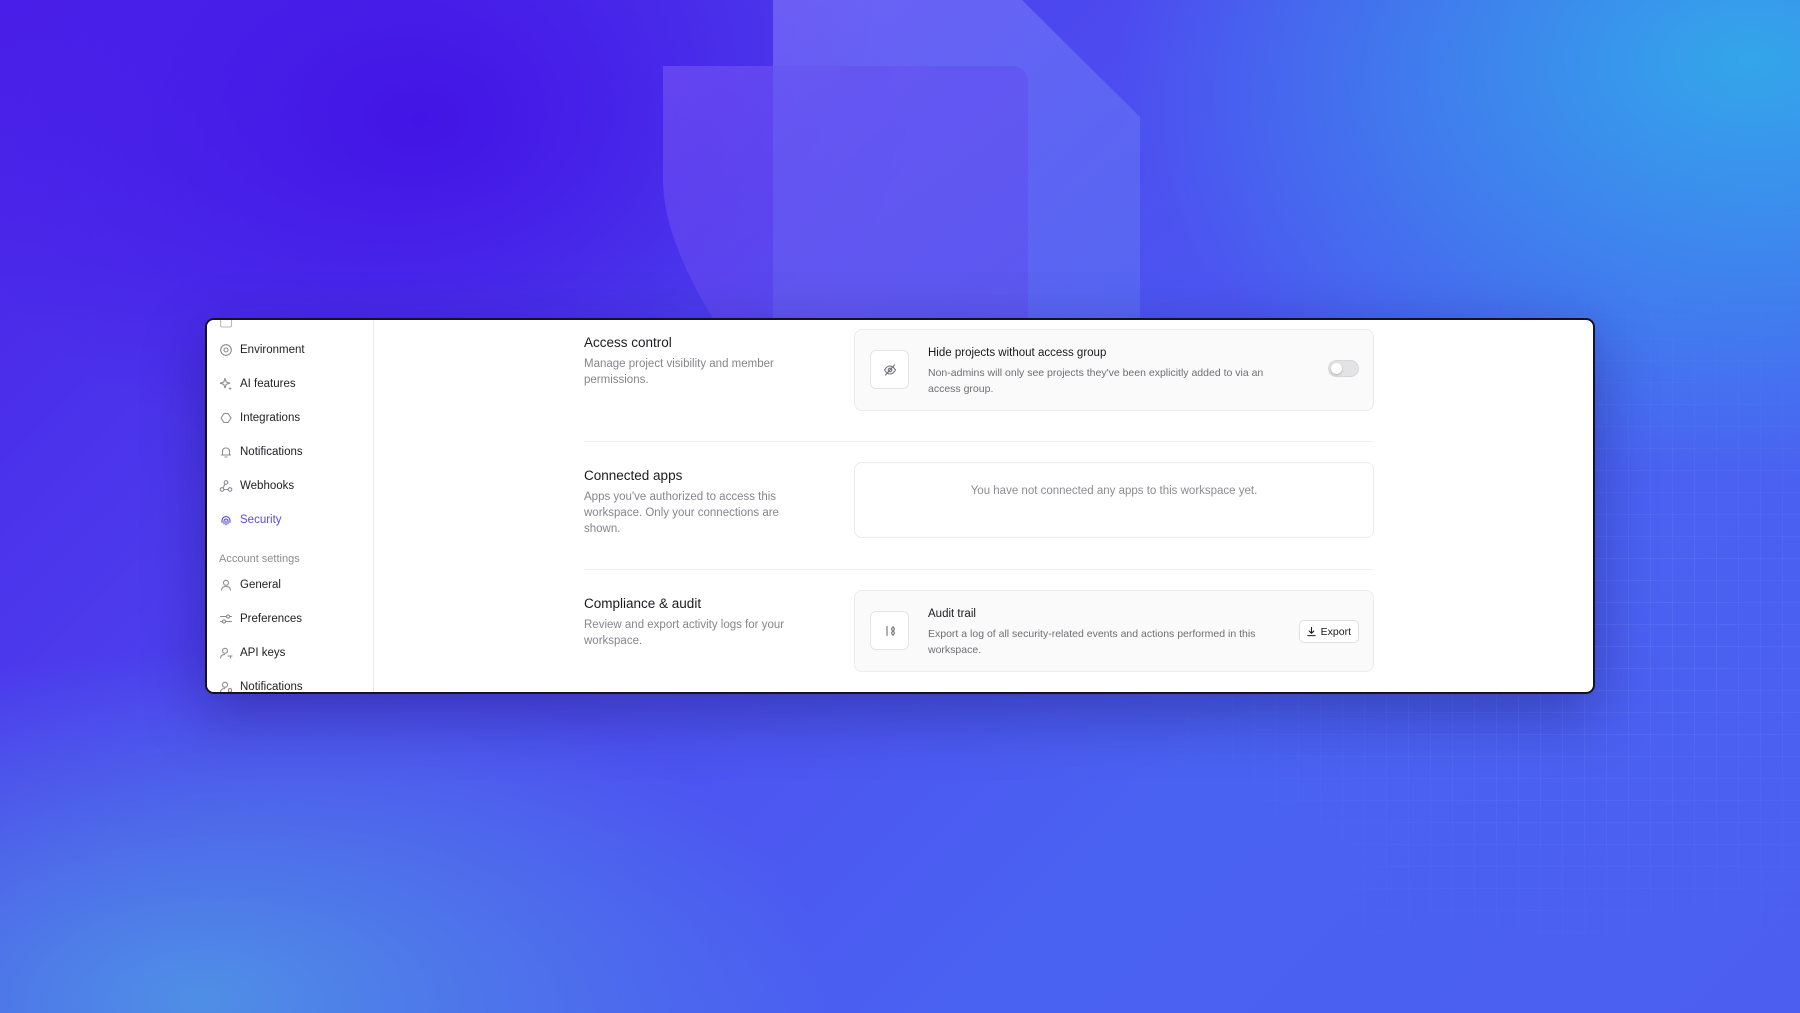 The image size is (1800, 1013). What do you see at coordinates (1336, 368) in the screenshot?
I see `toggle-knob` at bounding box center [1336, 368].